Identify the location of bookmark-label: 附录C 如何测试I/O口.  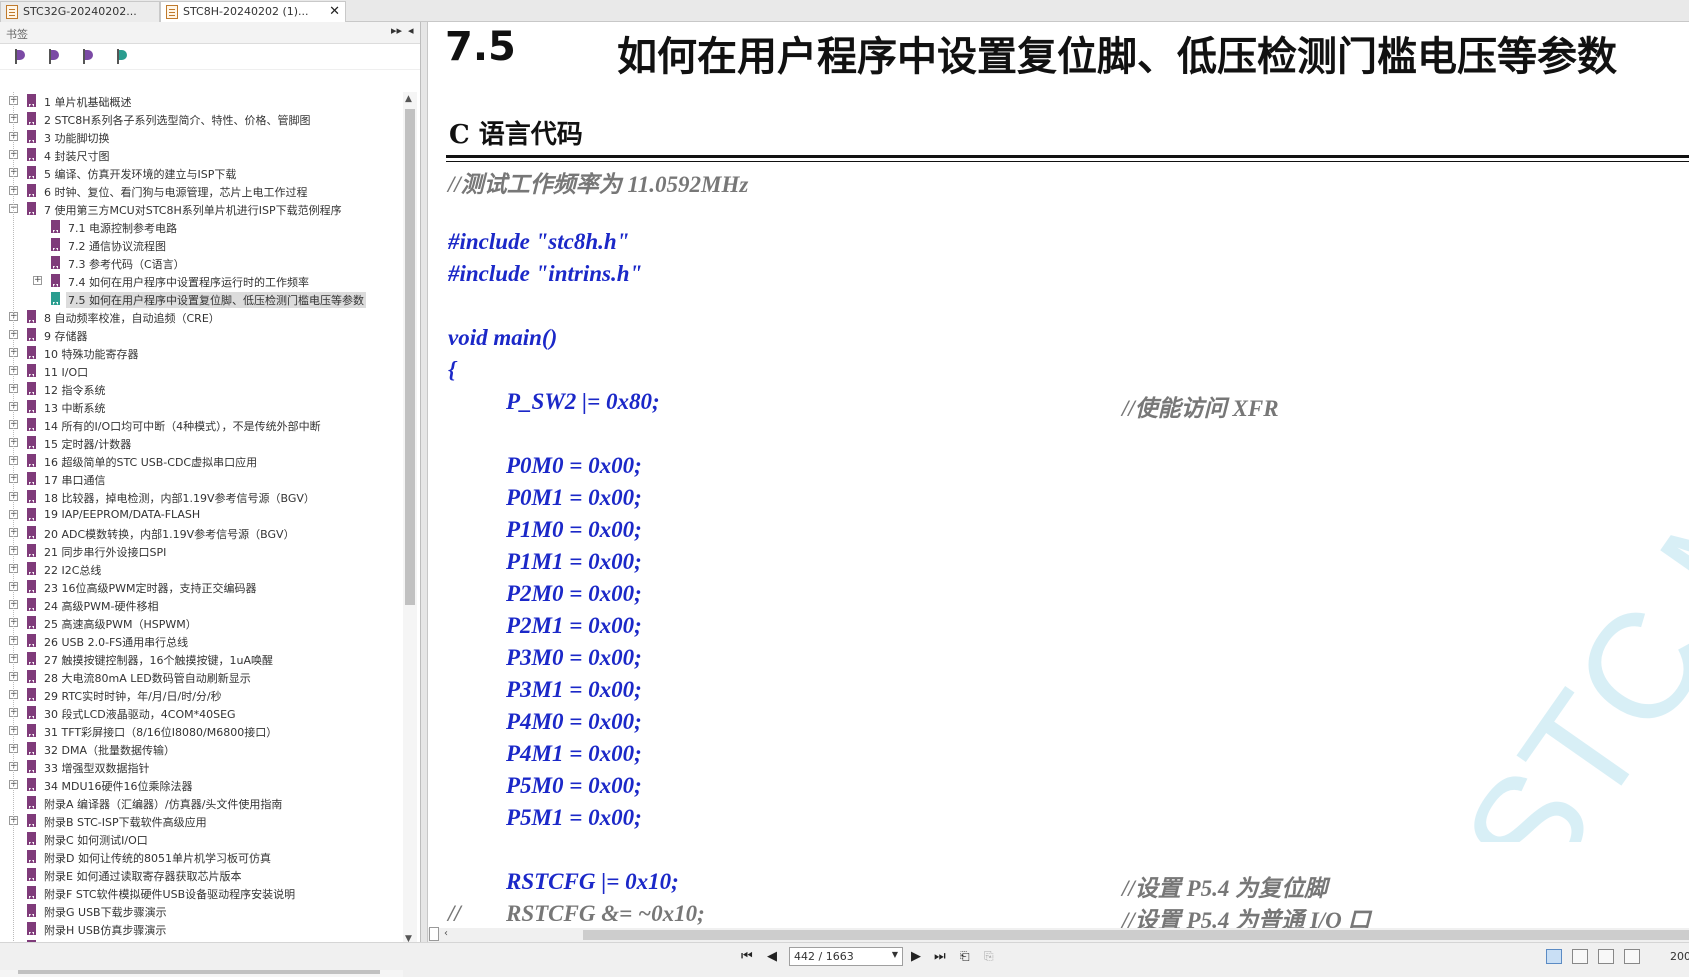
(96, 840).